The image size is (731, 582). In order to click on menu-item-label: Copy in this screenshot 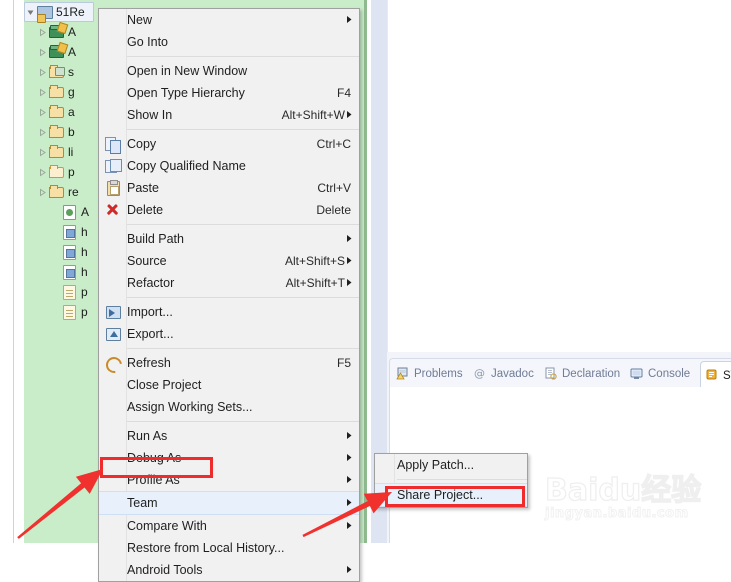, I will do `click(142, 144)`.